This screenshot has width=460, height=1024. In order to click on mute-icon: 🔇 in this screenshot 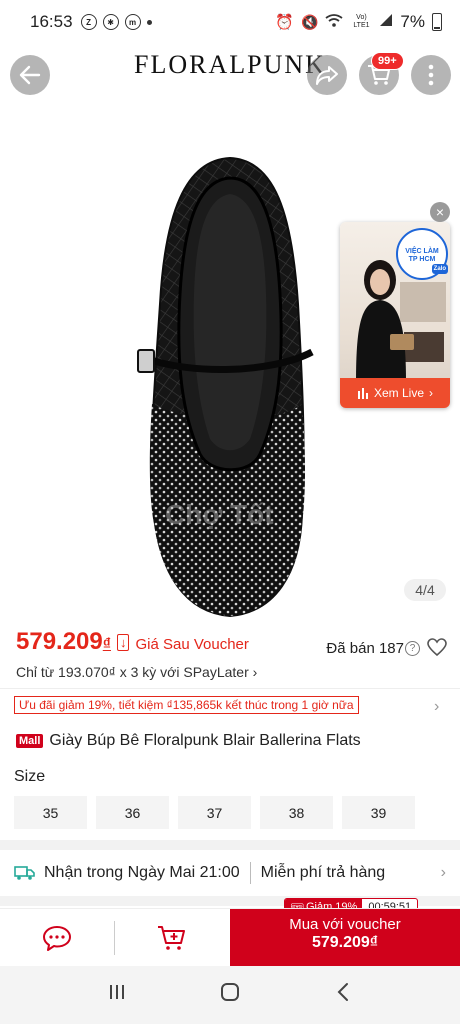, I will do `click(309, 21)`.